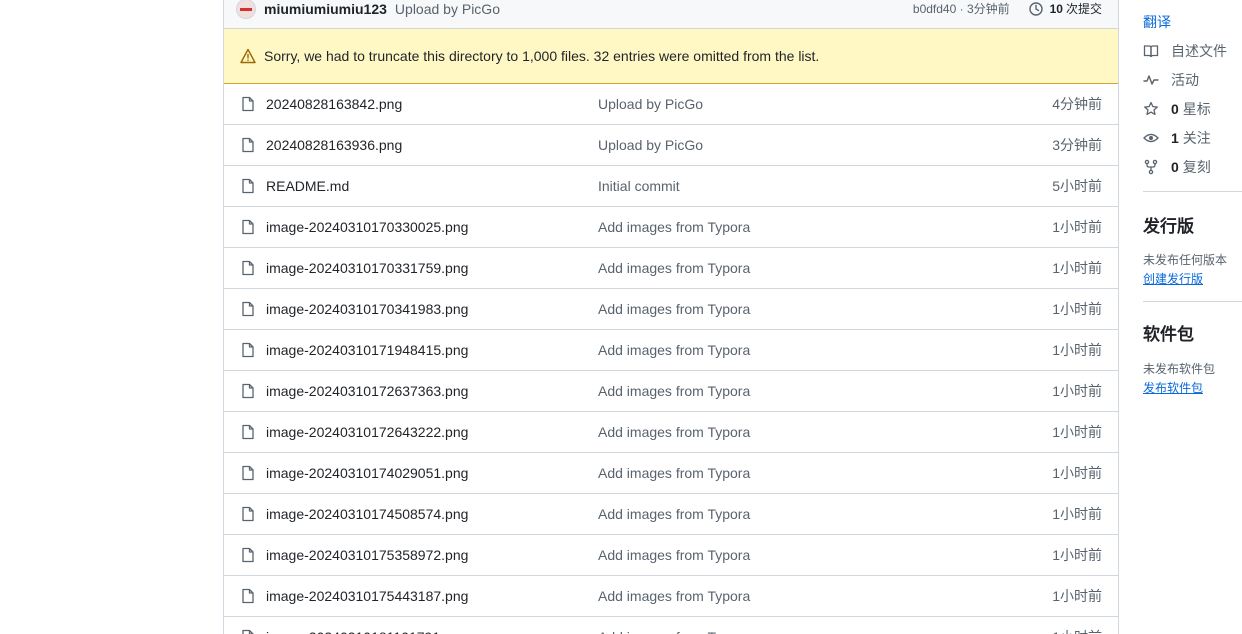 This screenshot has width=1242, height=634. What do you see at coordinates (1185, 260) in the screenshot?
I see `releases-empty-text: 未发布任何版本` at bounding box center [1185, 260].